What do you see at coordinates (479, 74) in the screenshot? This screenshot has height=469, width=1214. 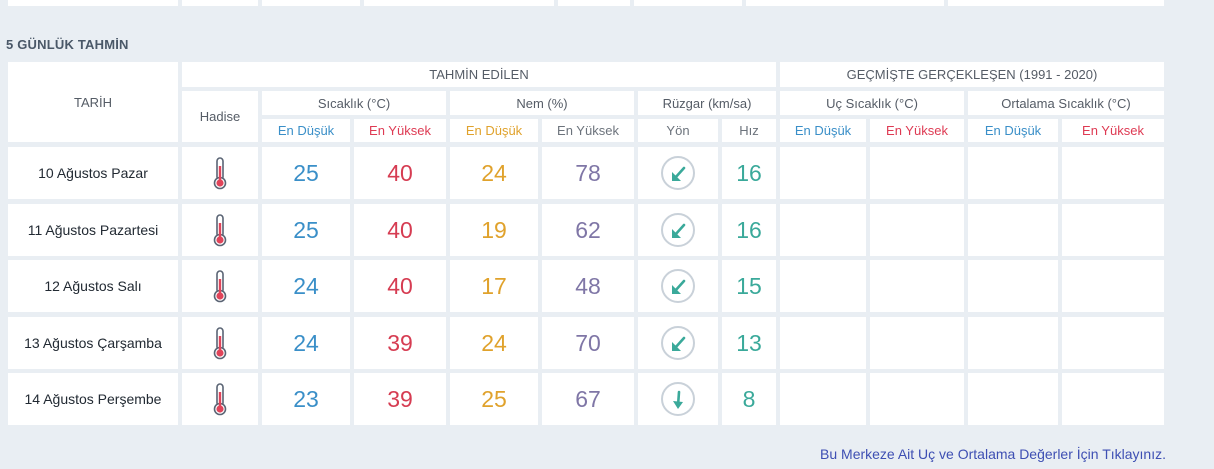 I see `header-forecast-group: TAHMİN EDİLEN` at bounding box center [479, 74].